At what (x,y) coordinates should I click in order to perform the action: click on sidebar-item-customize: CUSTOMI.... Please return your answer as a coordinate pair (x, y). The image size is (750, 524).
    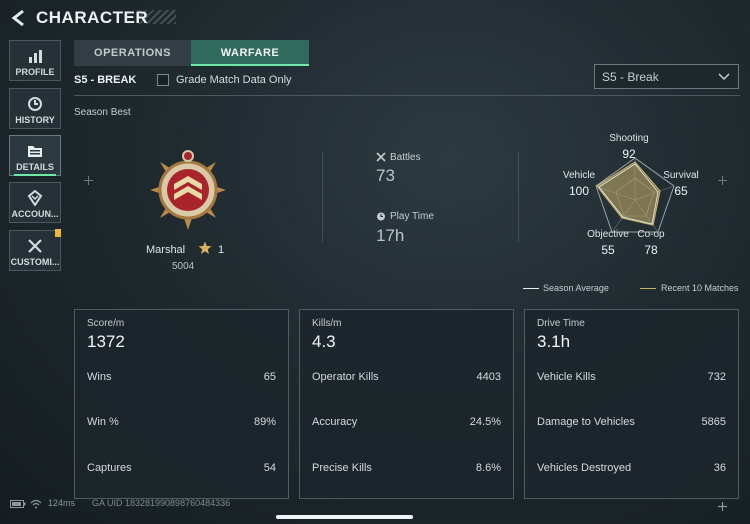
    Looking at the image, I should click on (35, 250).